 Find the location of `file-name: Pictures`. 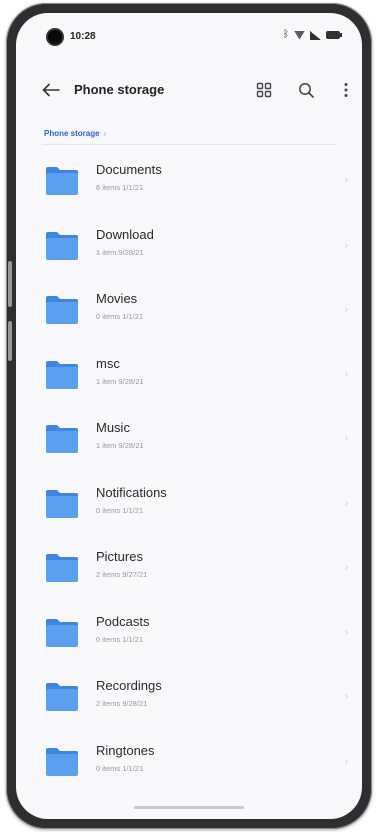

file-name: Pictures is located at coordinates (119, 556).